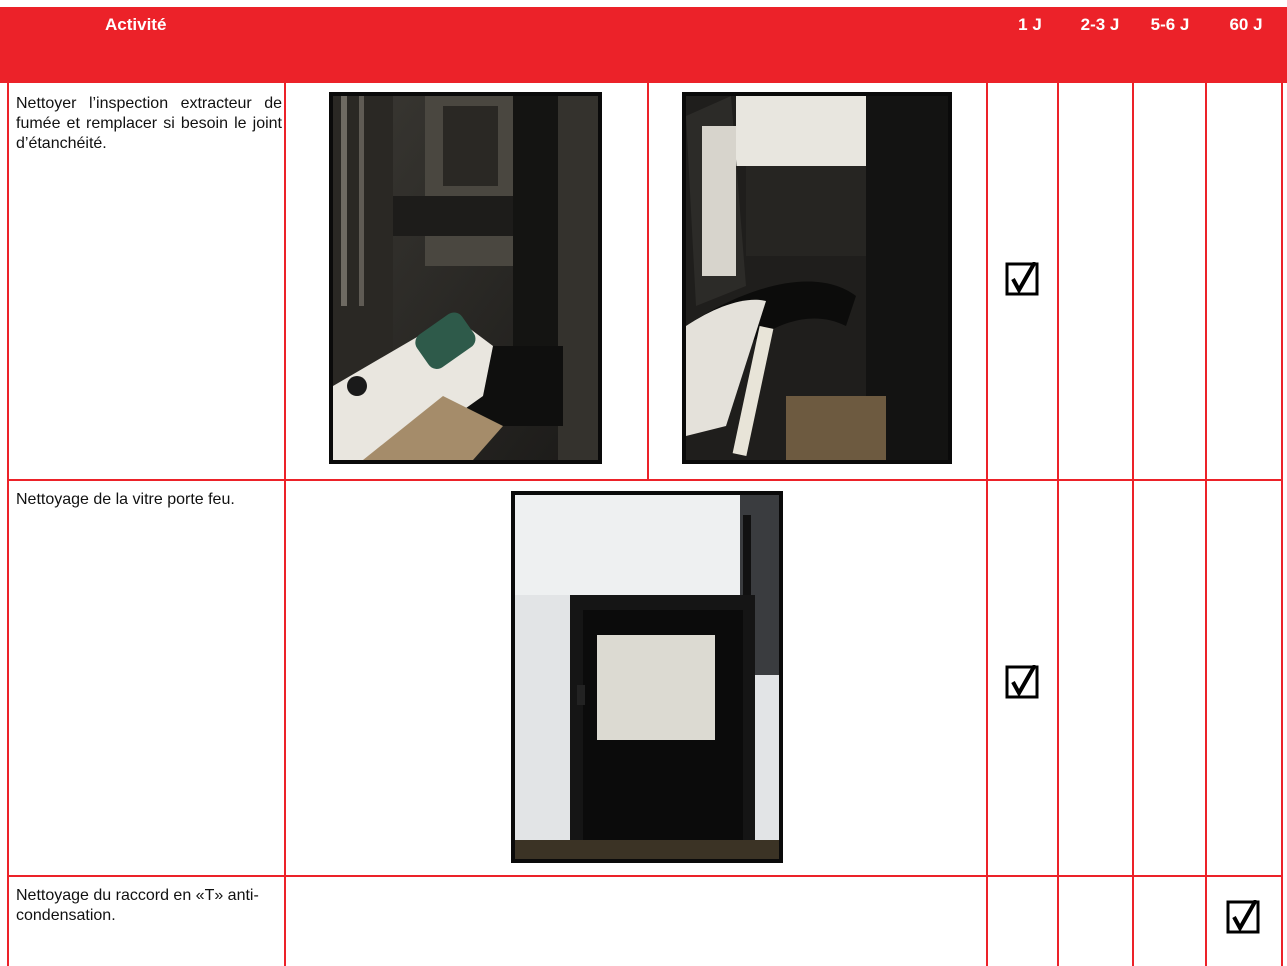 The width and height of the screenshot is (1287, 966). What do you see at coordinates (647, 677) in the screenshot?
I see `fire-door-glass-photo` at bounding box center [647, 677].